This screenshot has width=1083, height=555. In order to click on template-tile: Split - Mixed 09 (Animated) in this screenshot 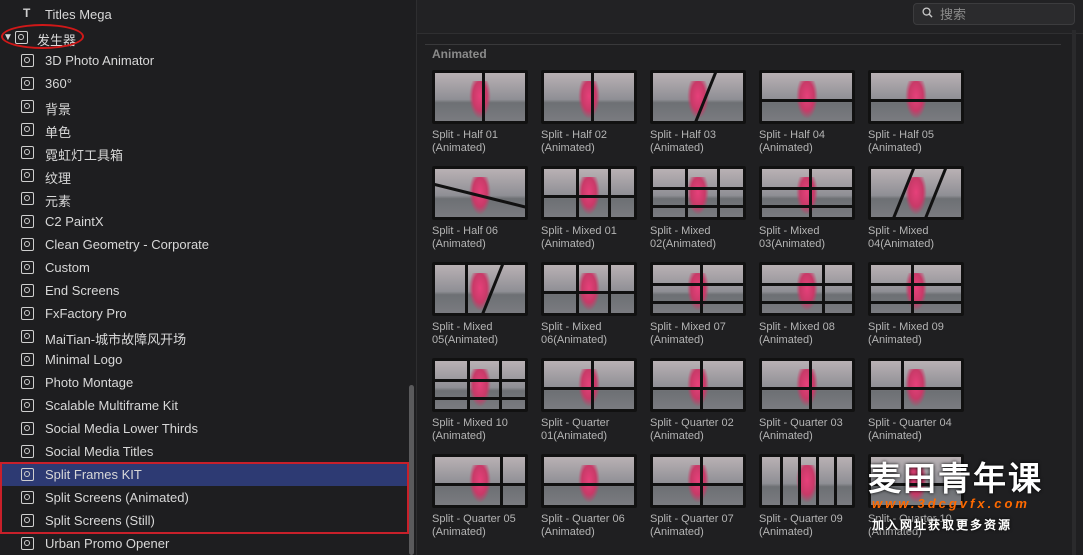, I will do `click(916, 307)`.